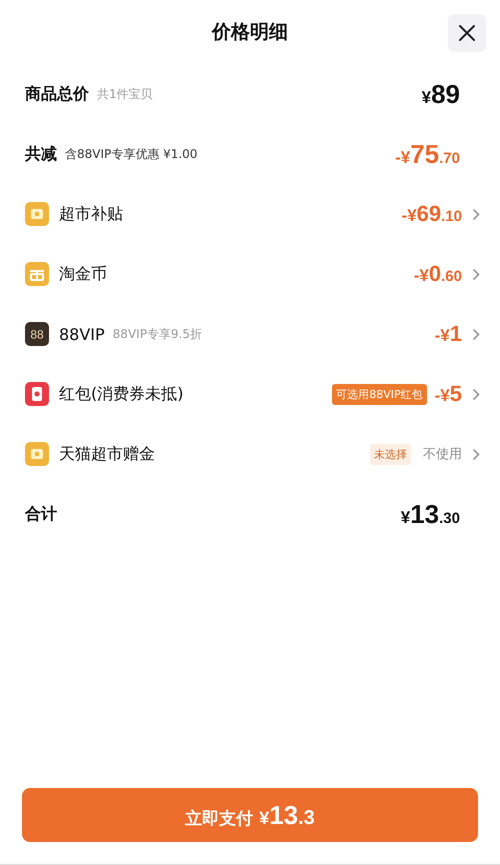 The height and width of the screenshot is (865, 500). Describe the element at coordinates (438, 274) in the screenshot. I see `amount-value: -¥0.60` at that location.